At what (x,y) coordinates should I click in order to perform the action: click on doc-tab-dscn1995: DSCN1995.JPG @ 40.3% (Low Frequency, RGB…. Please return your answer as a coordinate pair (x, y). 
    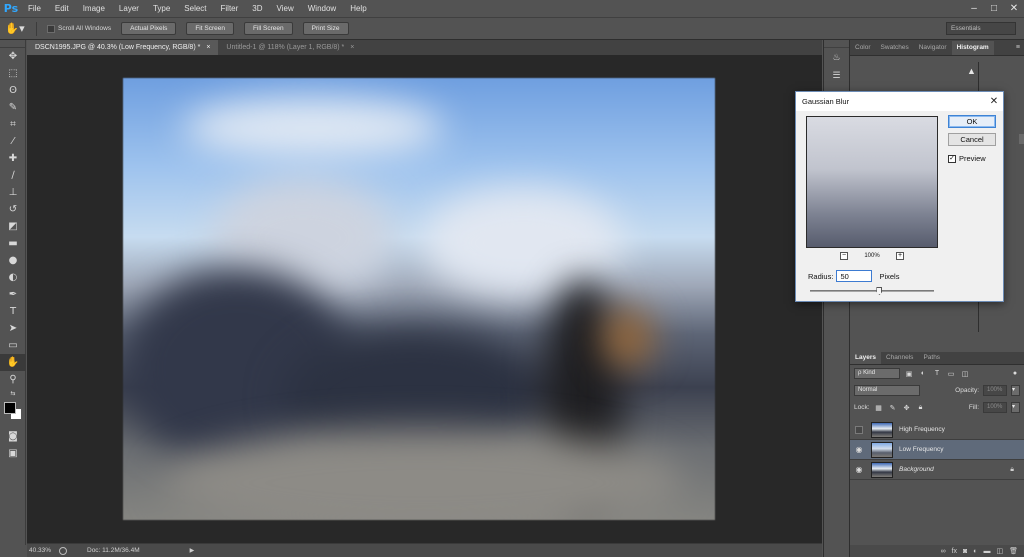
    Looking at the image, I should click on (123, 47).